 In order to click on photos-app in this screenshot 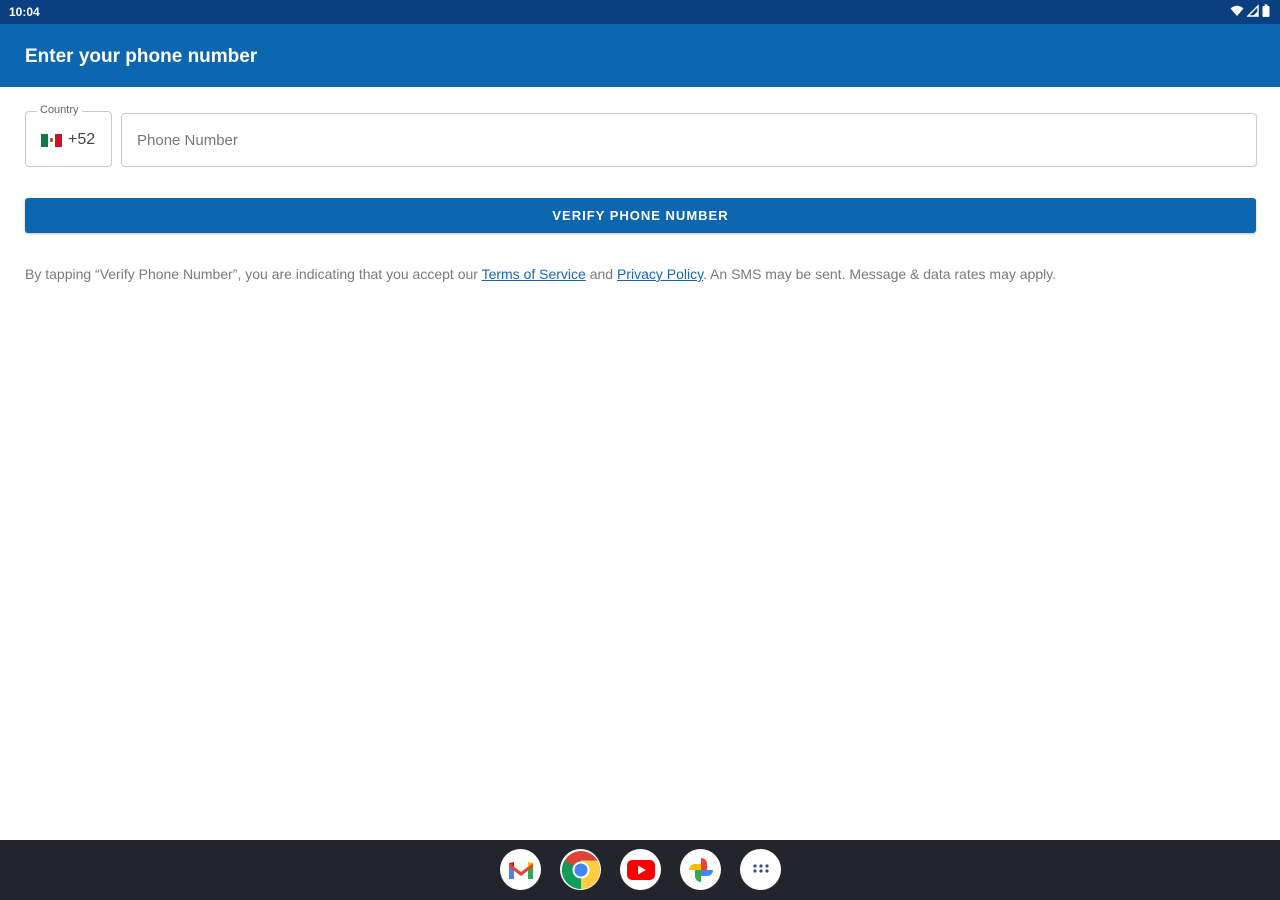, I will do `click(700, 869)`.